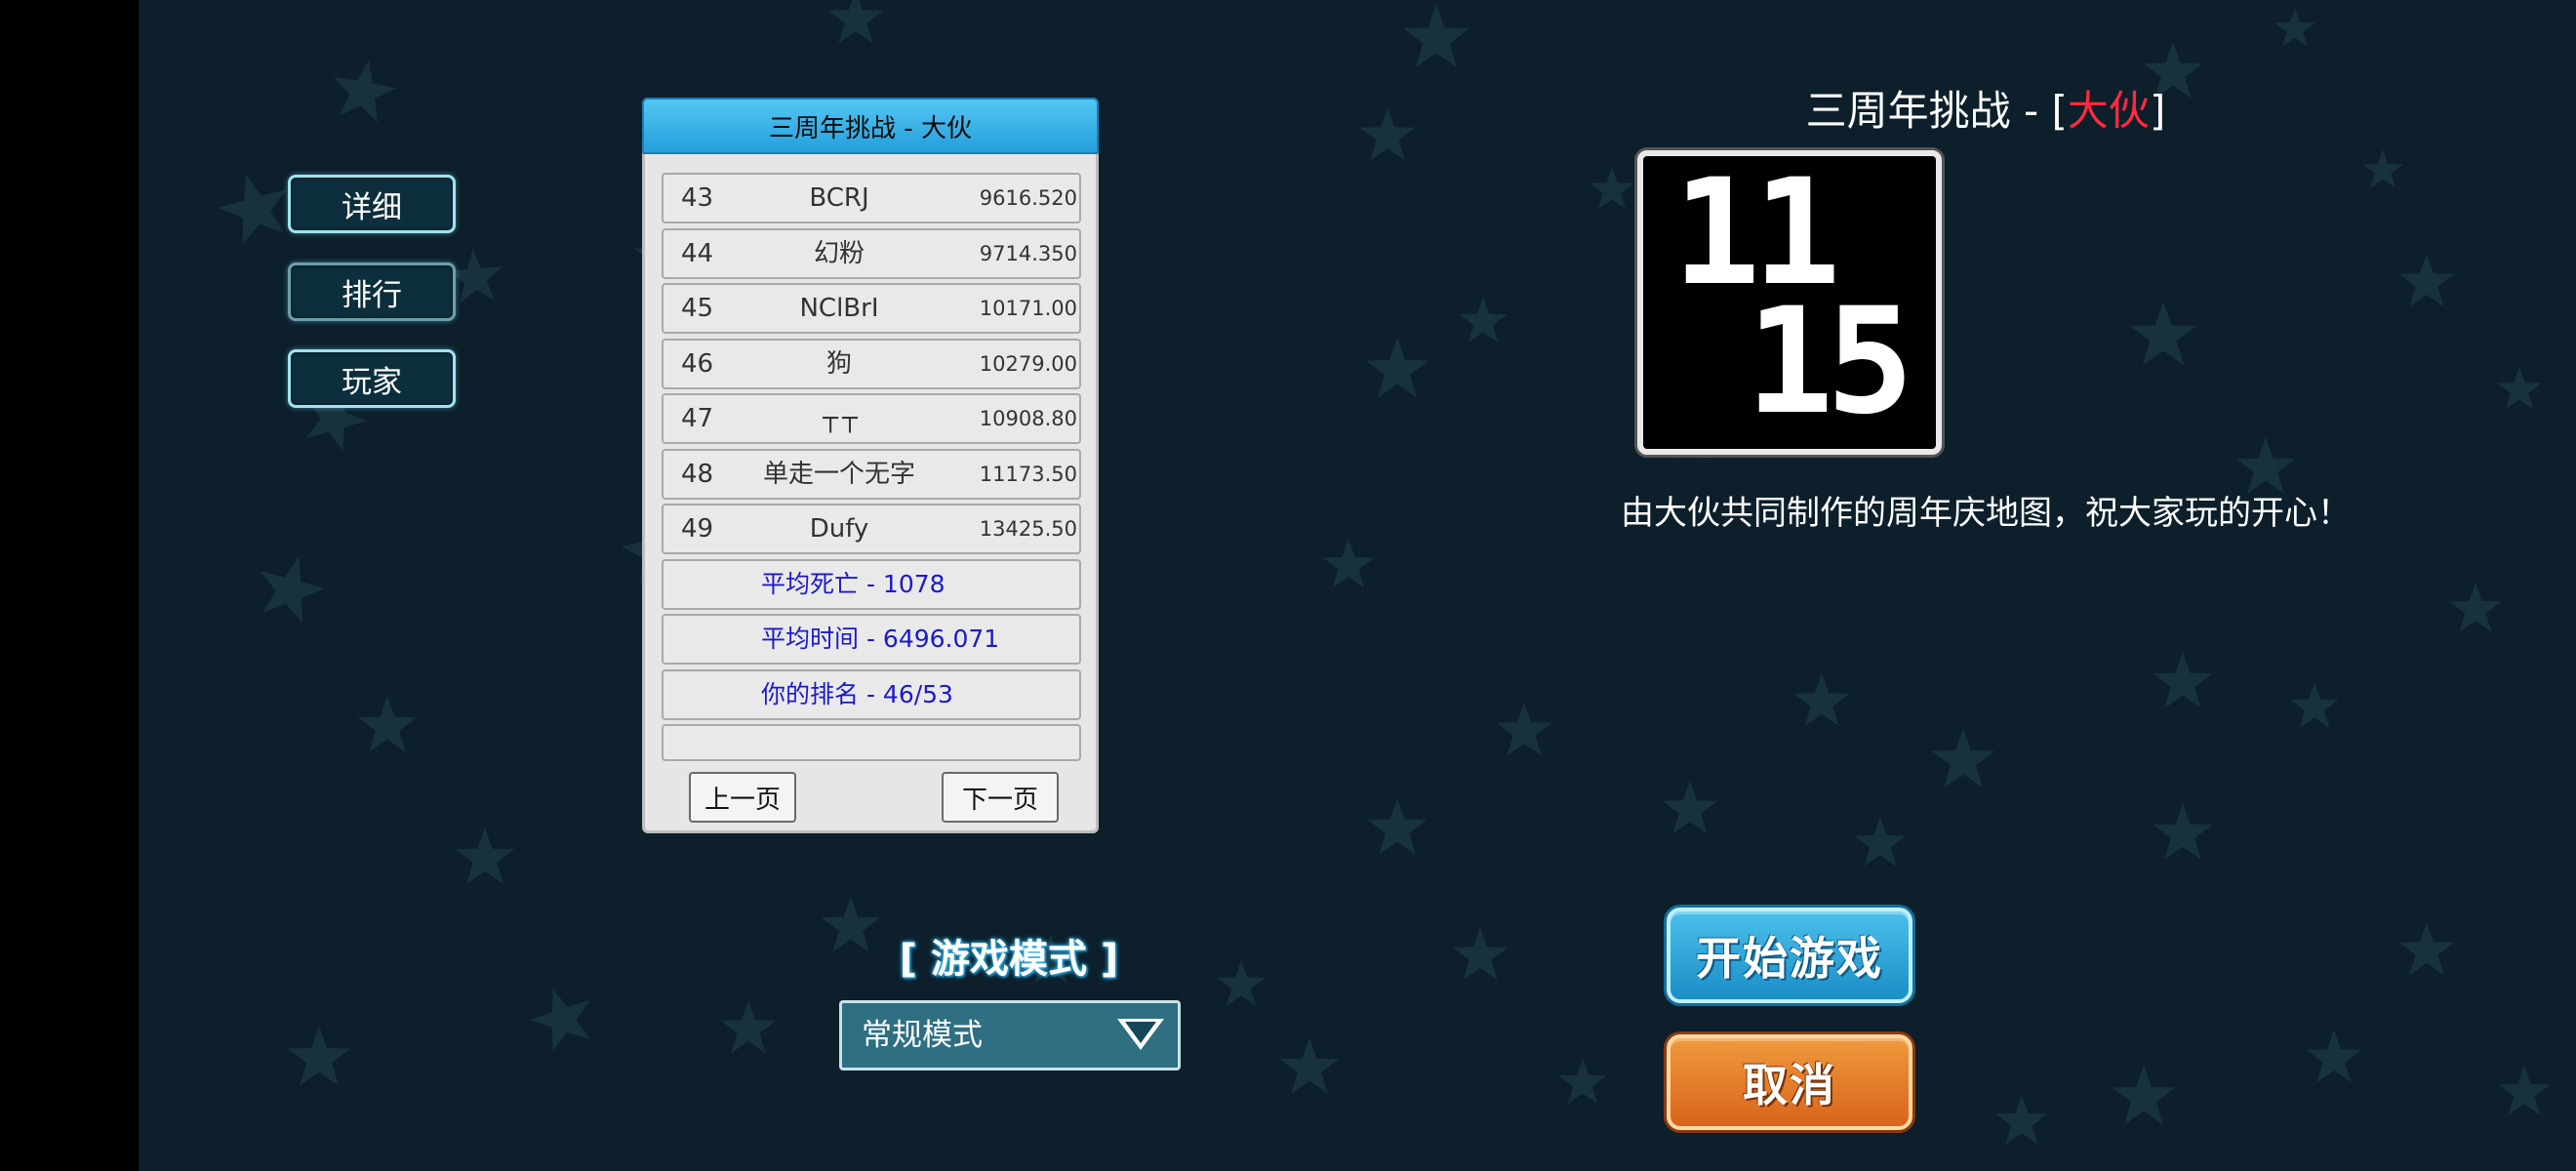  Describe the element at coordinates (1028, 363) in the screenshot. I see `row-score: 10279.00` at that location.